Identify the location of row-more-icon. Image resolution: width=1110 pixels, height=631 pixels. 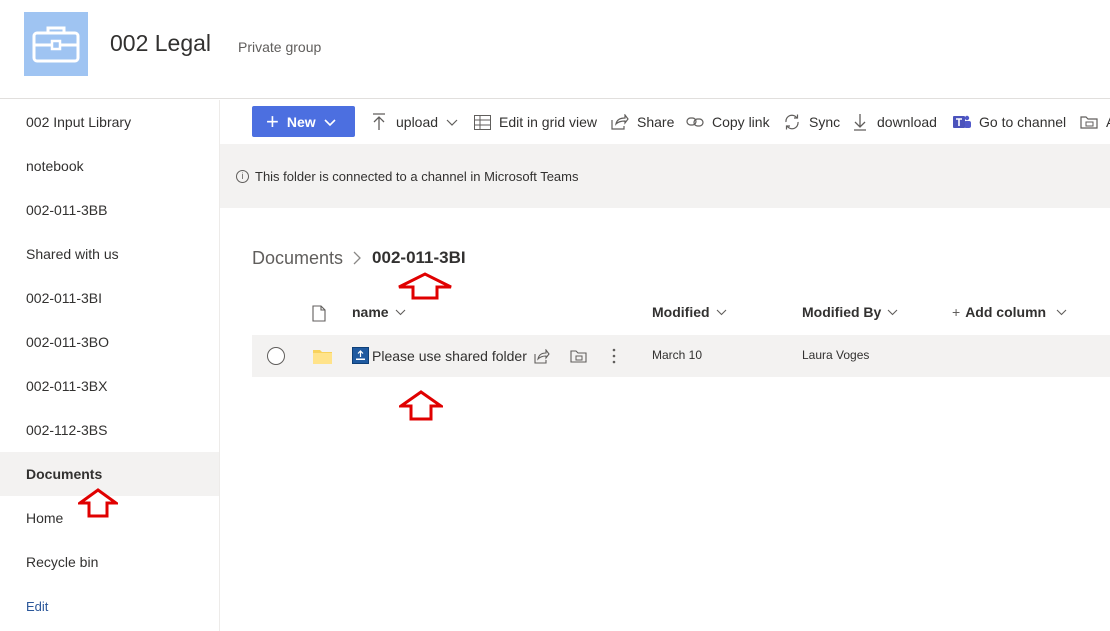
(614, 356).